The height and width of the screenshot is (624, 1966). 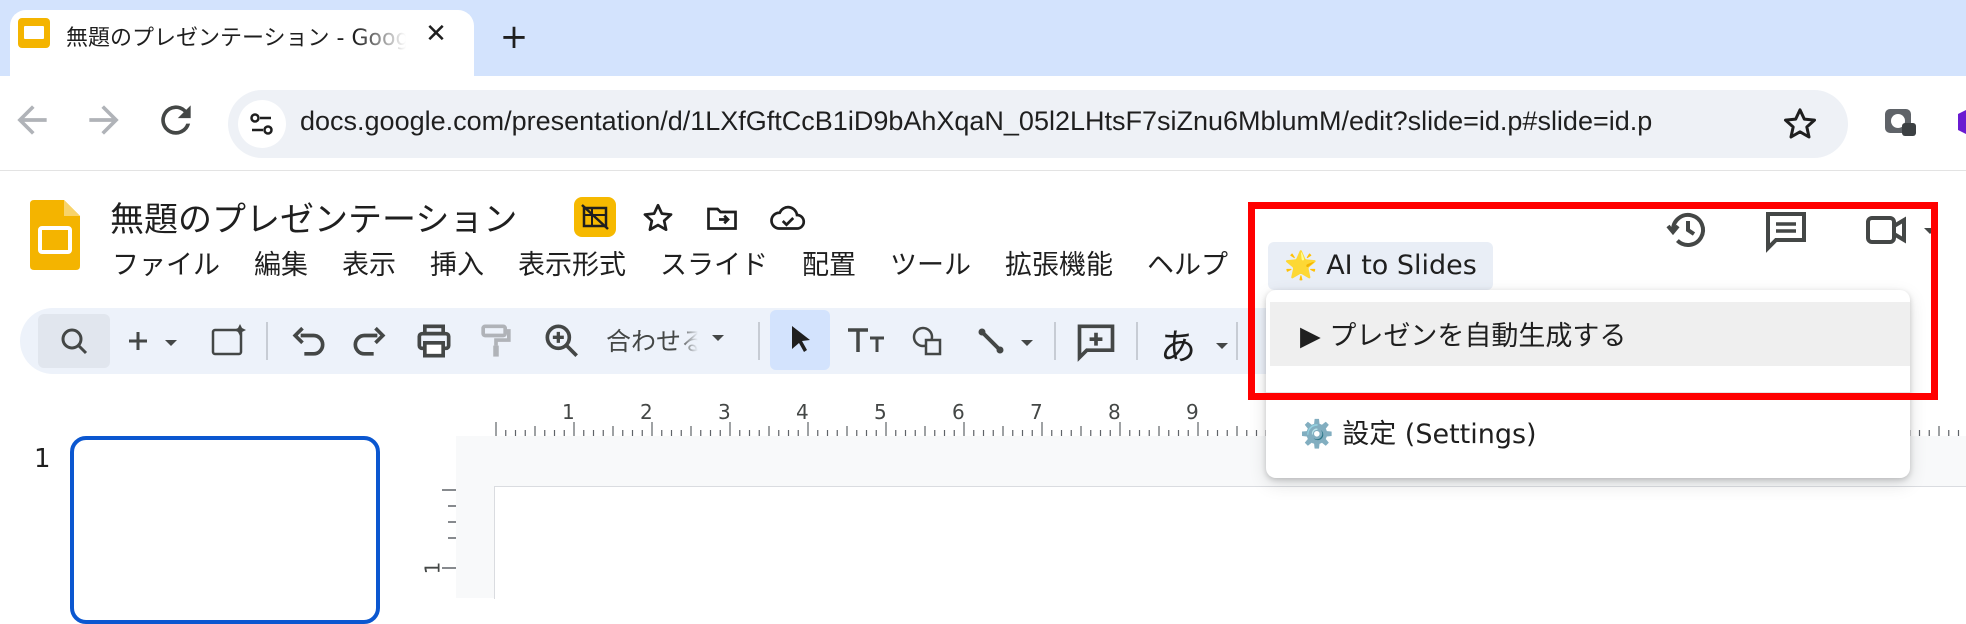 What do you see at coordinates (1900, 122) in the screenshot?
I see `extension-icon` at bounding box center [1900, 122].